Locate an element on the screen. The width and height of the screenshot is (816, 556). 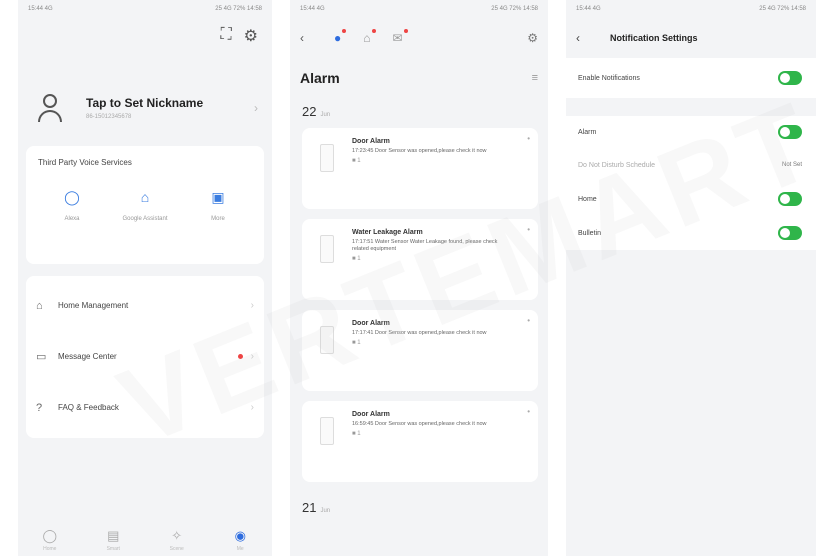
menu-item-faq-feedback: ? FAQ & Feedback › is located at coordinates (145, 407).